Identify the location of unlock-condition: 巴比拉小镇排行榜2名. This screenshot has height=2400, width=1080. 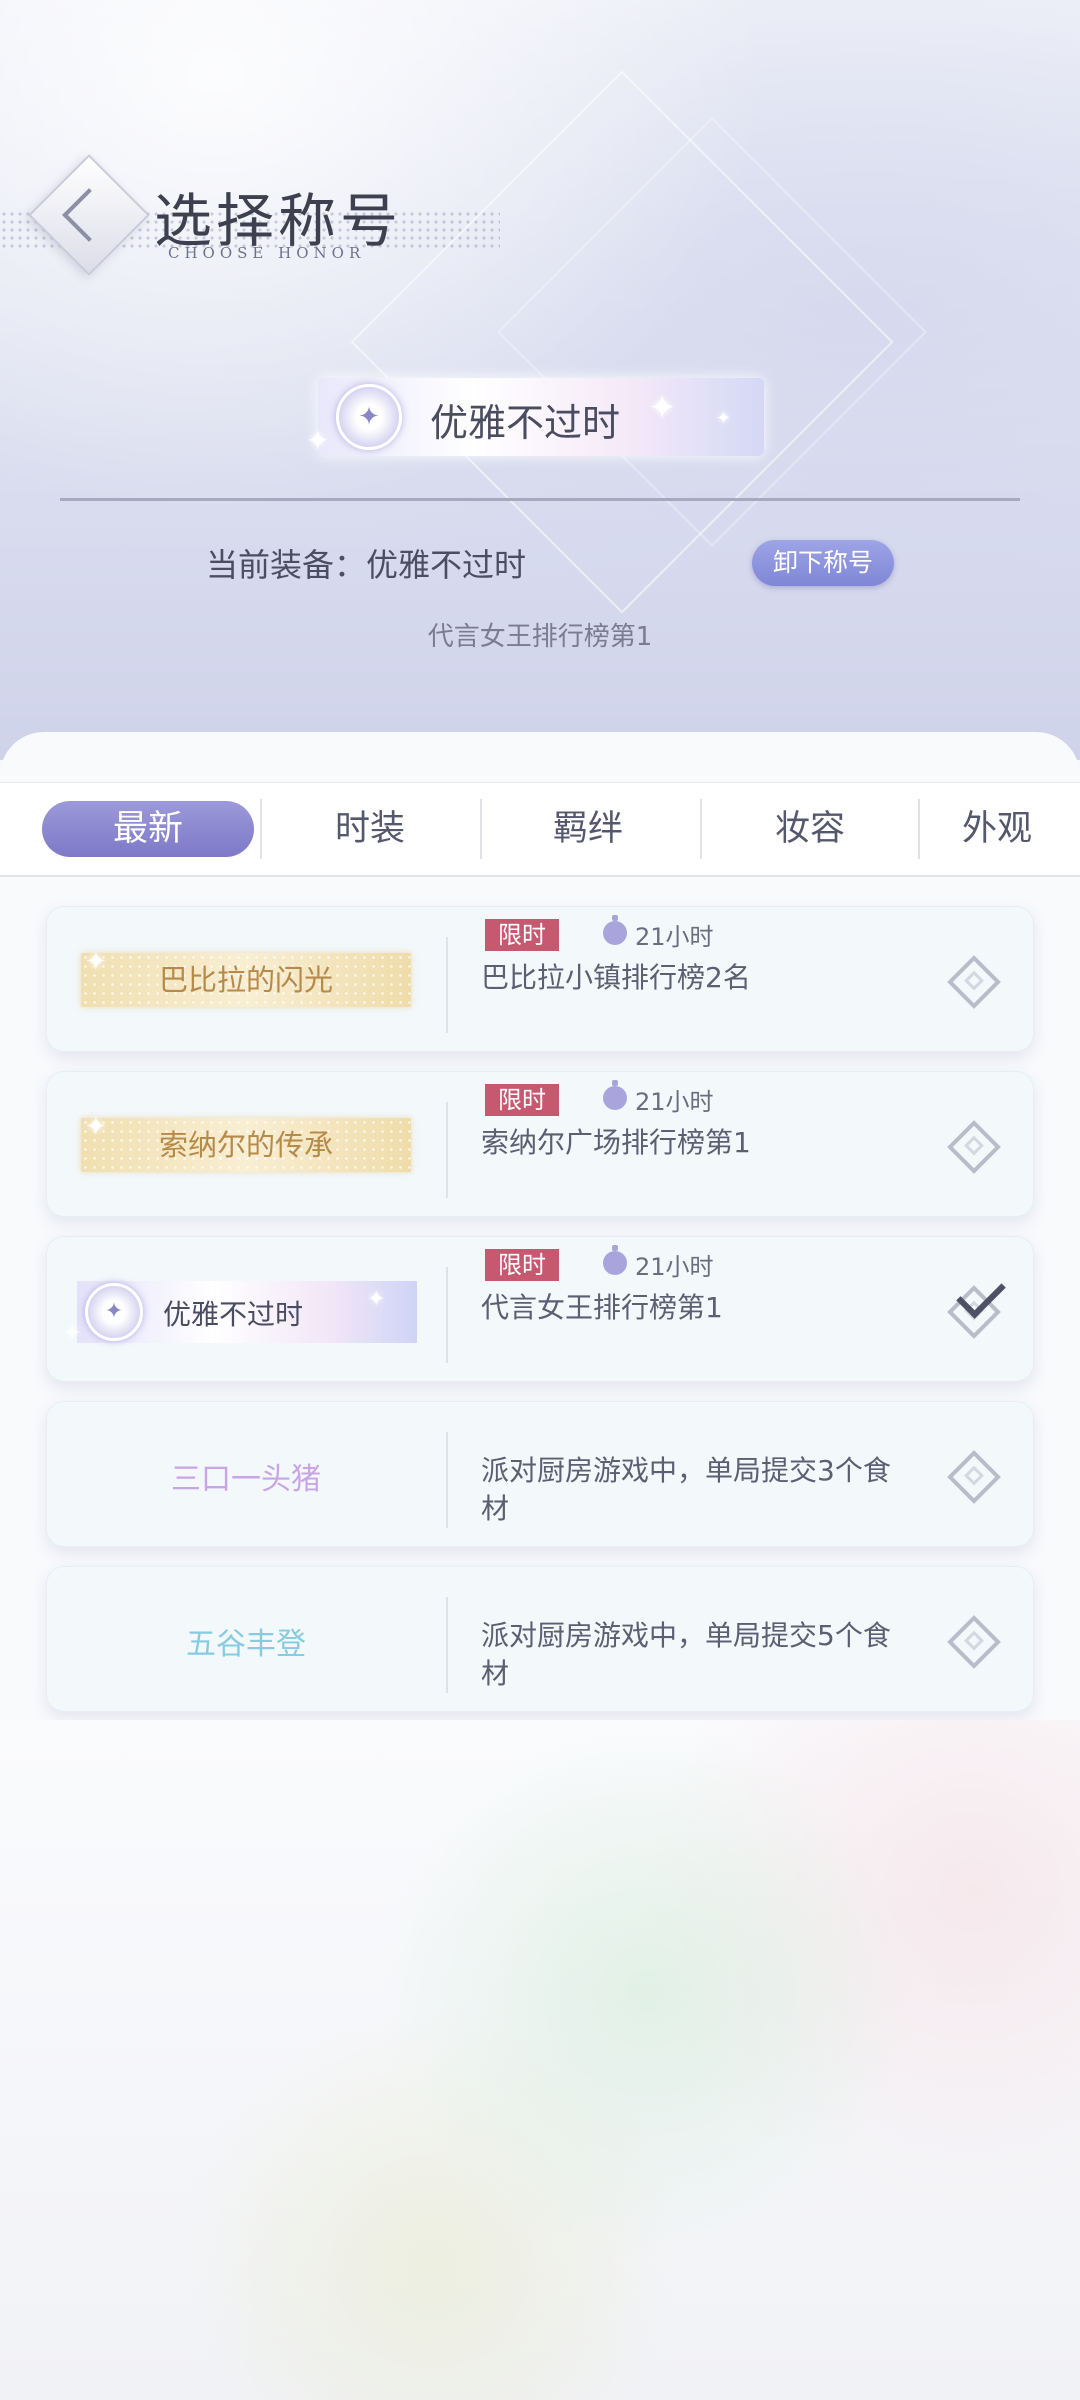
(616, 977).